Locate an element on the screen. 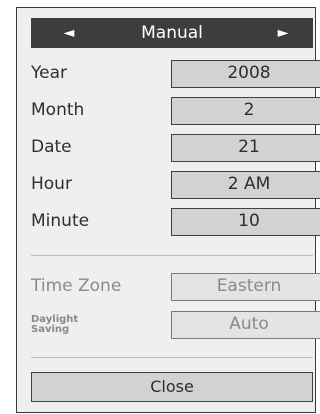 This screenshot has width=320, height=414. month-row: Month 2 is located at coordinates (175, 110).